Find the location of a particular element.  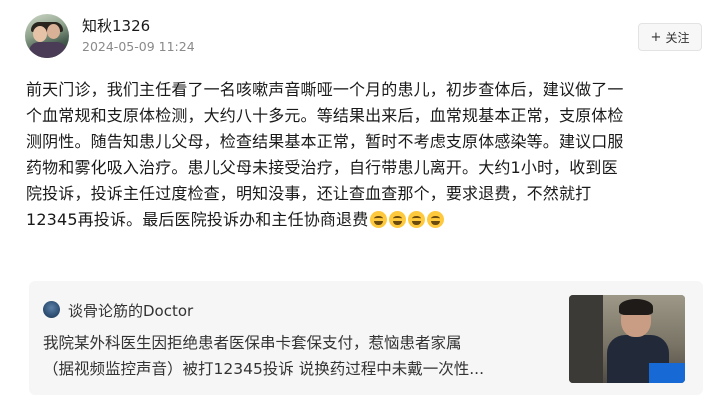

post-line: 前天门诊，我们主任看了一名咳嗽声音嘶哑一个月的患儿，初步查体后，建议做了一 is located at coordinates (325, 89).